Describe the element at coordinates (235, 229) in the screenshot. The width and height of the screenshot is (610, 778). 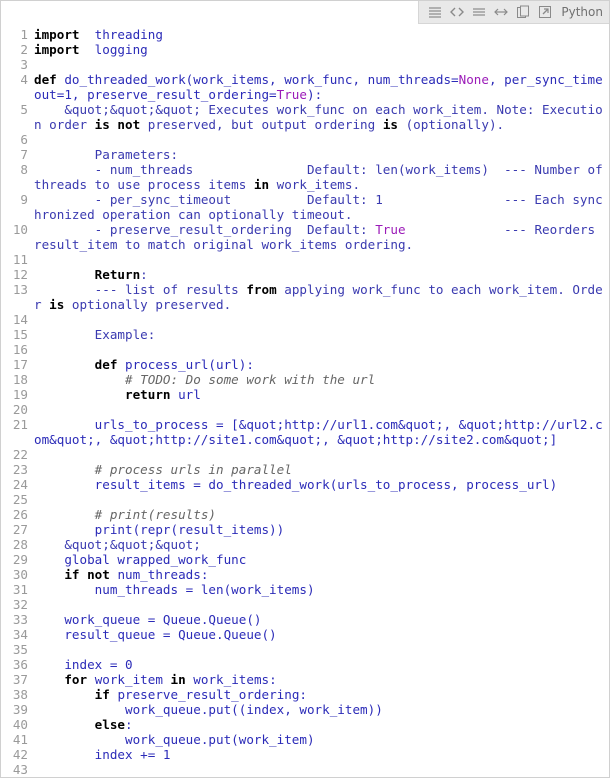
I see `code-token: - preserve_result_ordering Default:` at that location.